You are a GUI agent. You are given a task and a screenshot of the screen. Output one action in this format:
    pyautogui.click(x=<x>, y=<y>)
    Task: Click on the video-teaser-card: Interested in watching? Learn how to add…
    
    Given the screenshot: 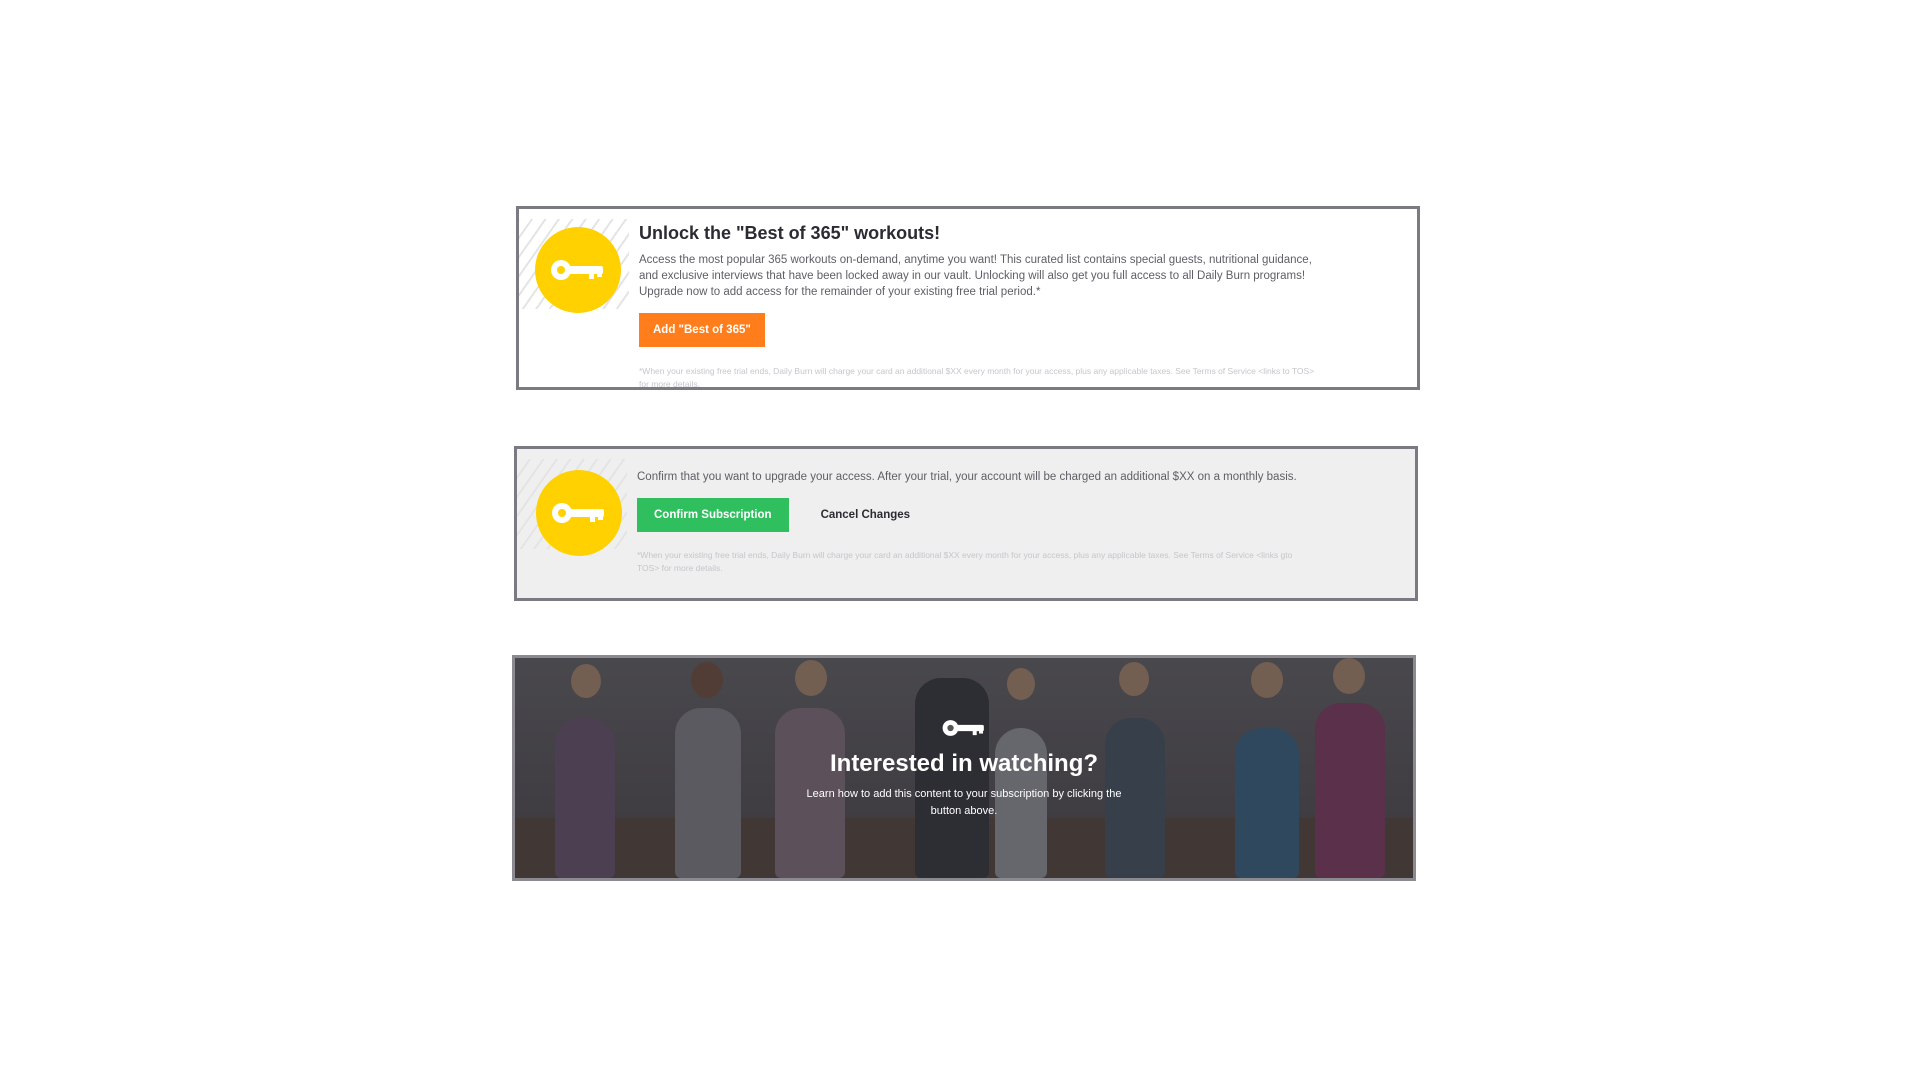 What is the action you would take?
    pyautogui.click(x=964, y=768)
    